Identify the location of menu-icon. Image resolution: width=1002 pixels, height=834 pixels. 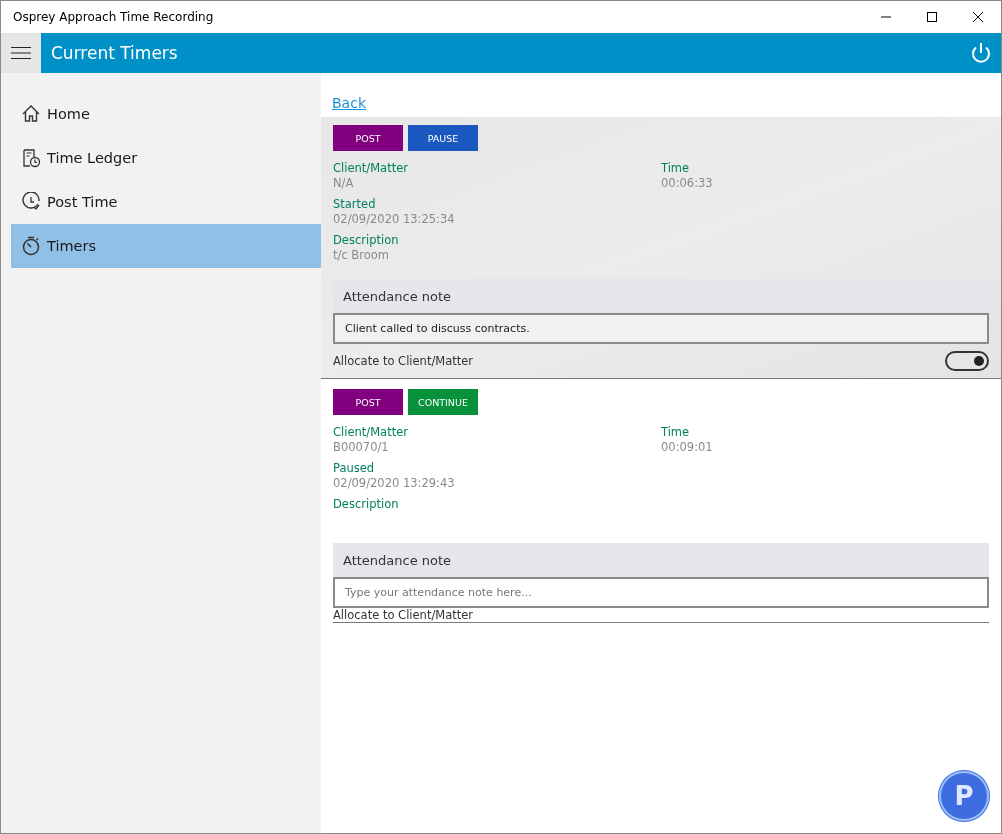
(21, 53).